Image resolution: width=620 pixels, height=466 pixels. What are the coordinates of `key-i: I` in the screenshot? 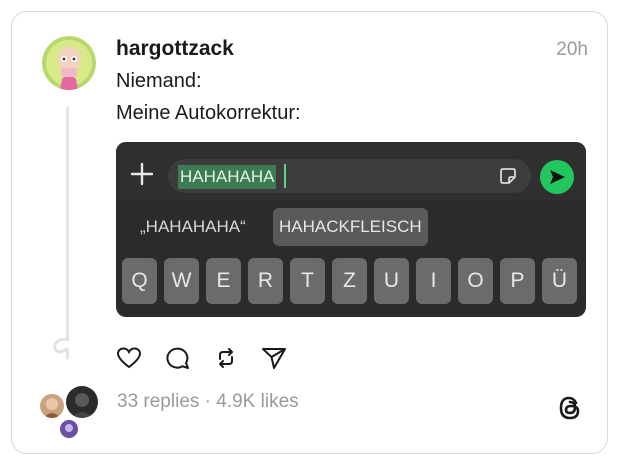 It's located at (433, 281).